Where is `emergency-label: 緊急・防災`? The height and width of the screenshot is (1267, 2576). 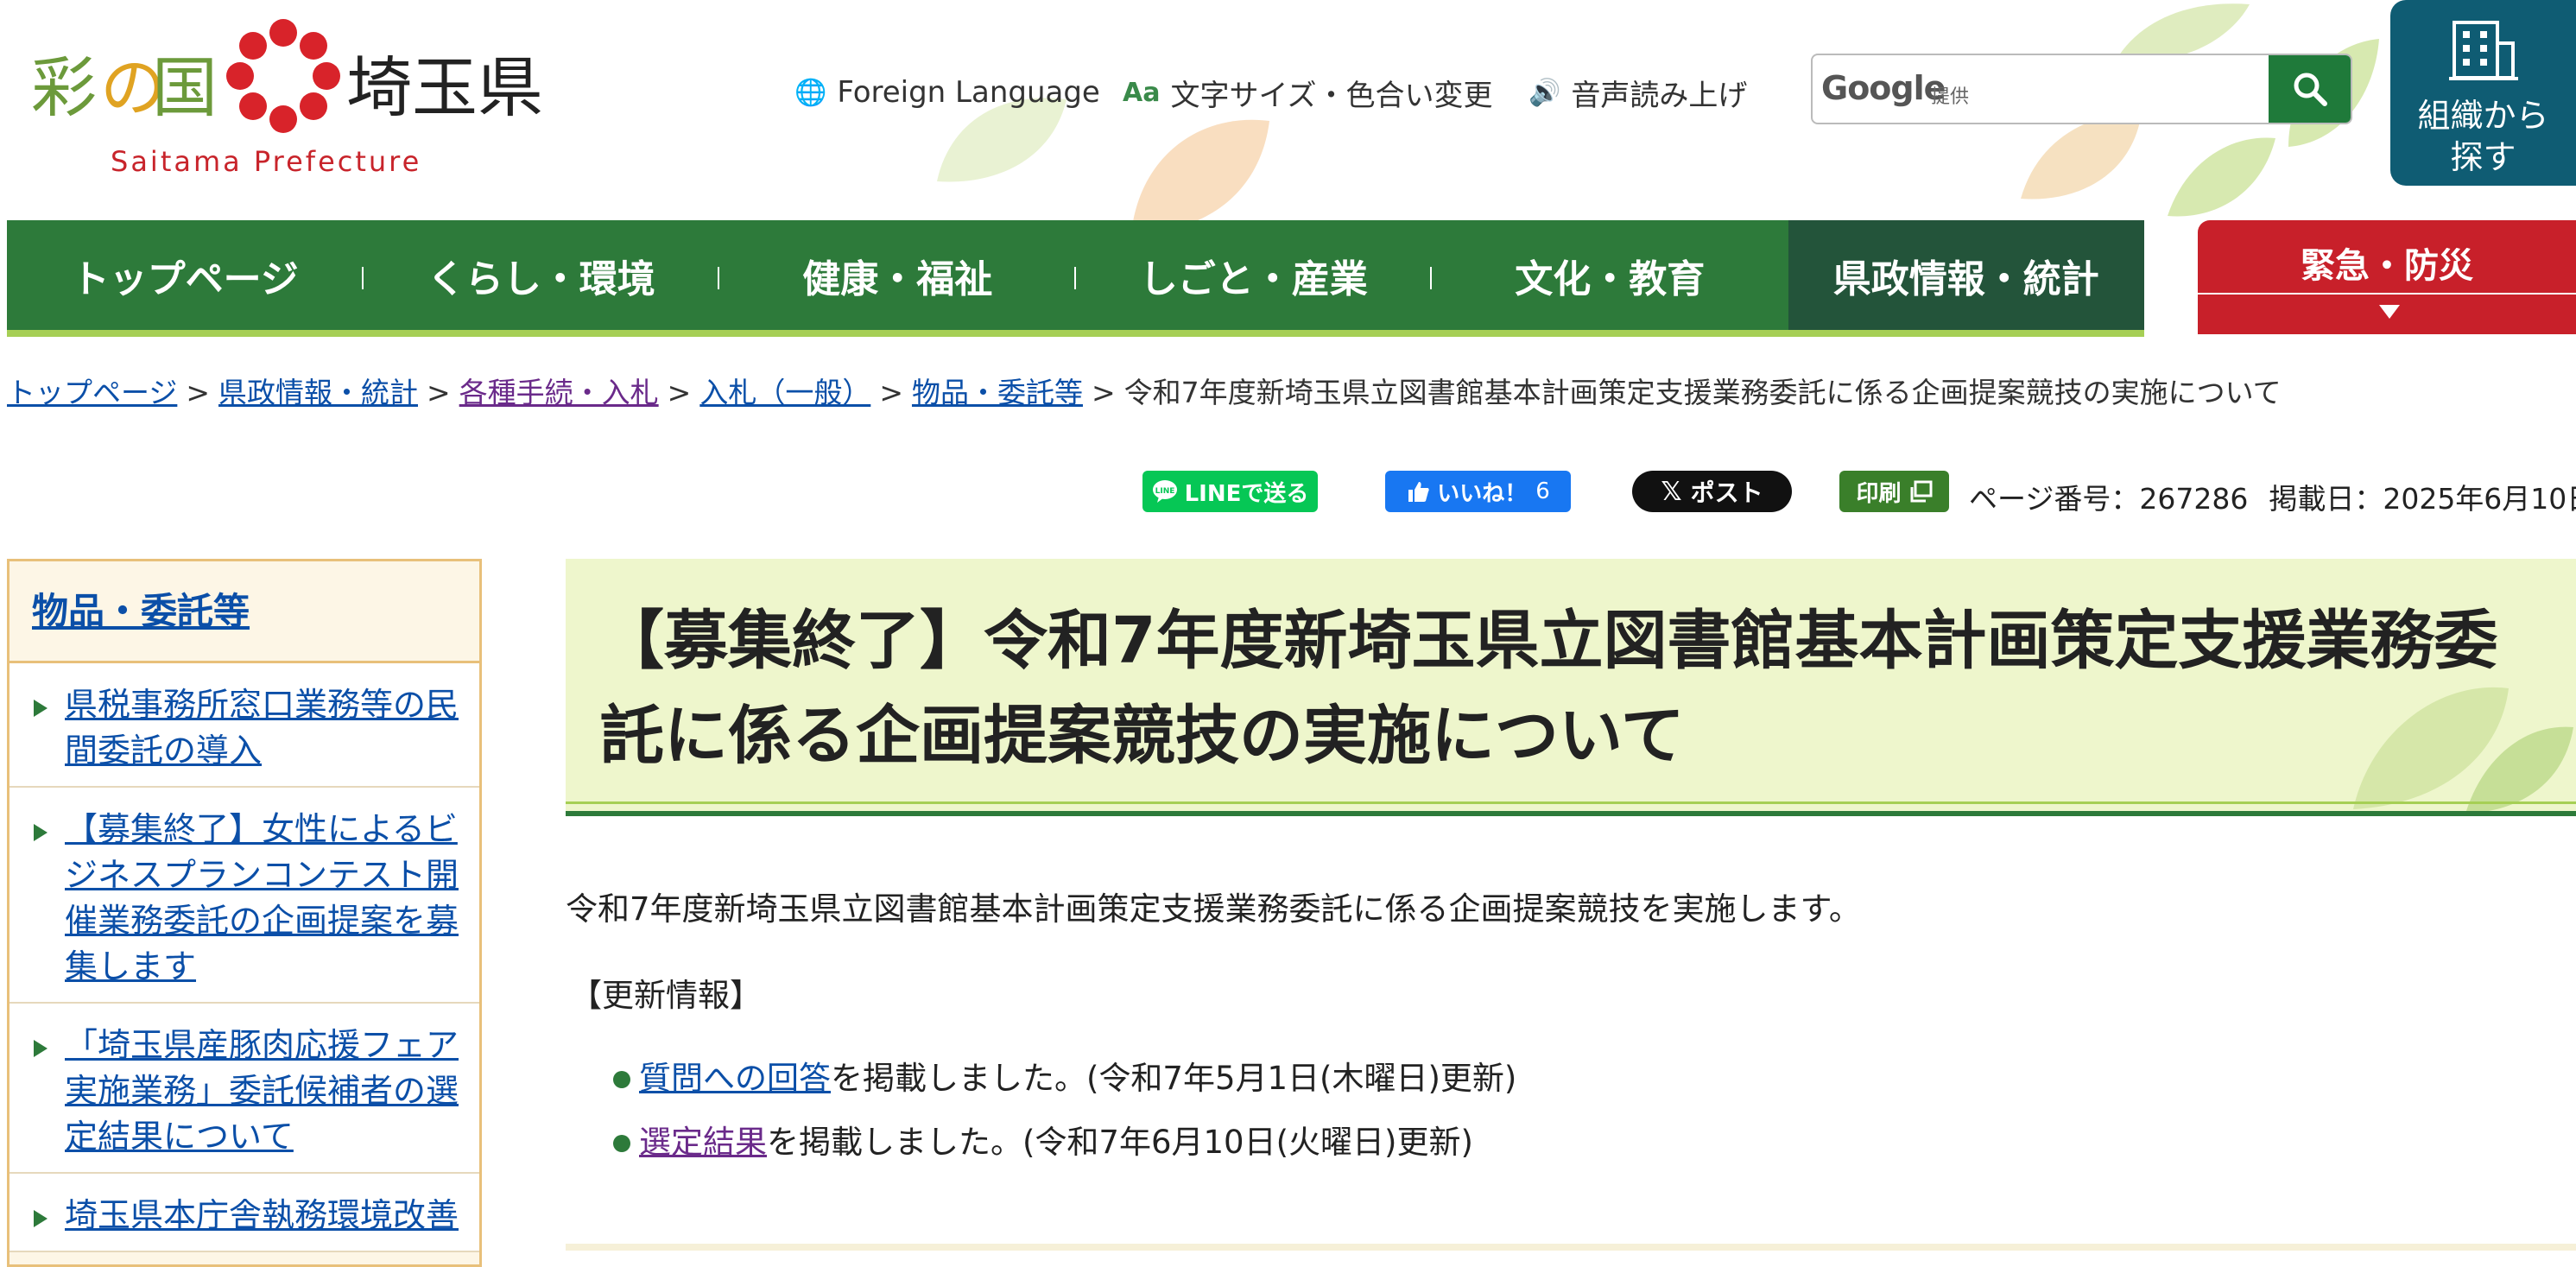
emergency-label: 緊急・防災 is located at coordinates (2387, 266).